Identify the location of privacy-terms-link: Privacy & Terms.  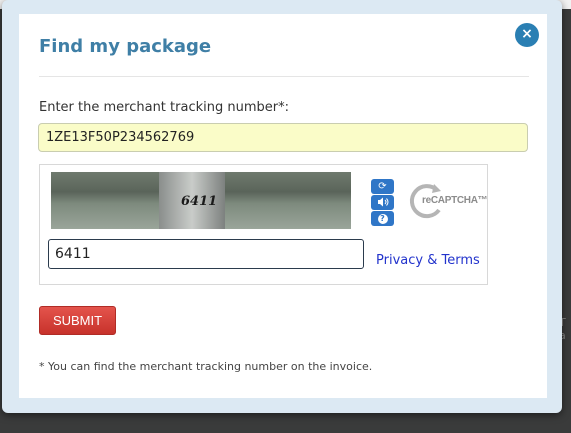
(428, 260).